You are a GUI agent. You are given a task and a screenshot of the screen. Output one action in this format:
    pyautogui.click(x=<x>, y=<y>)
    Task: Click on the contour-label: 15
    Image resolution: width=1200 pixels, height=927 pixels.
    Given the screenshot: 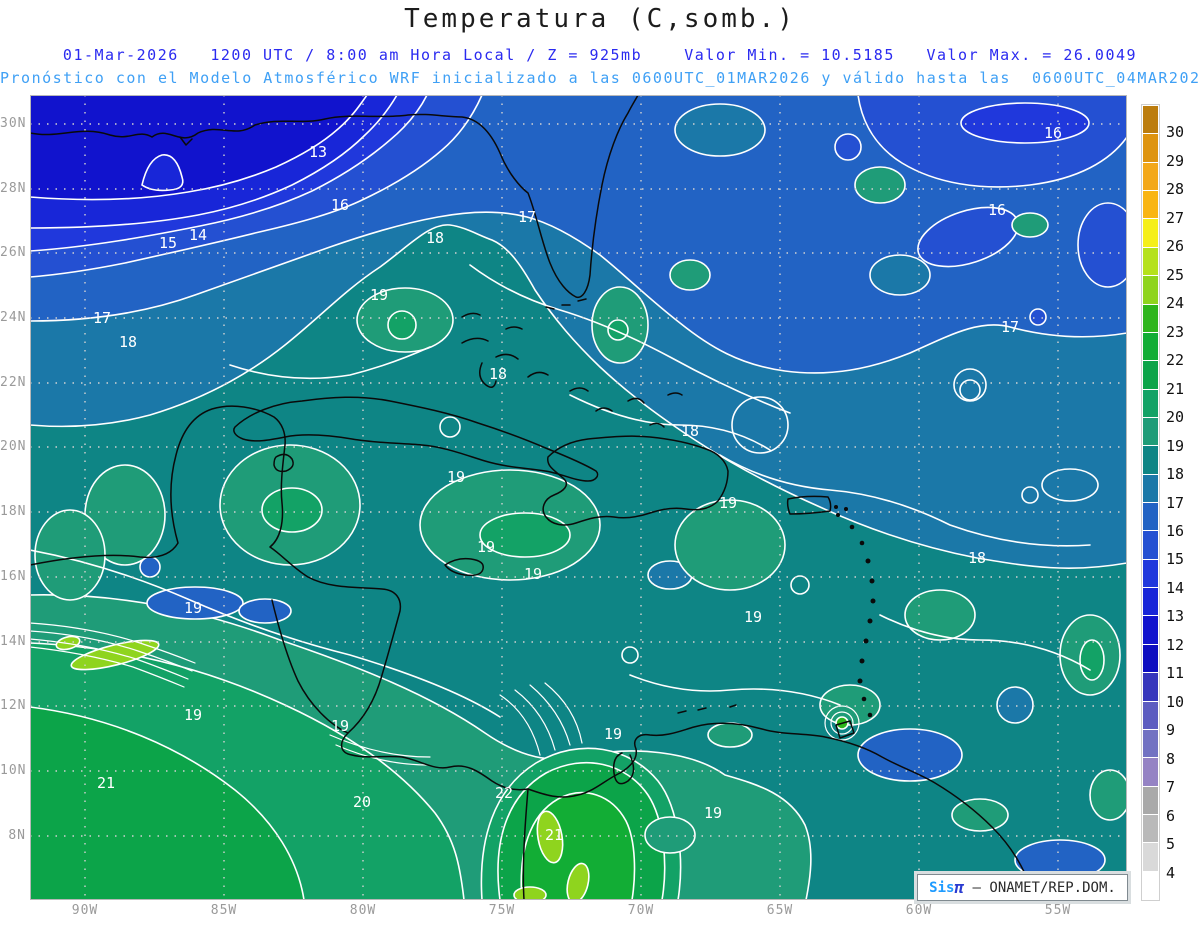 What is the action you would take?
    pyautogui.click(x=168, y=243)
    